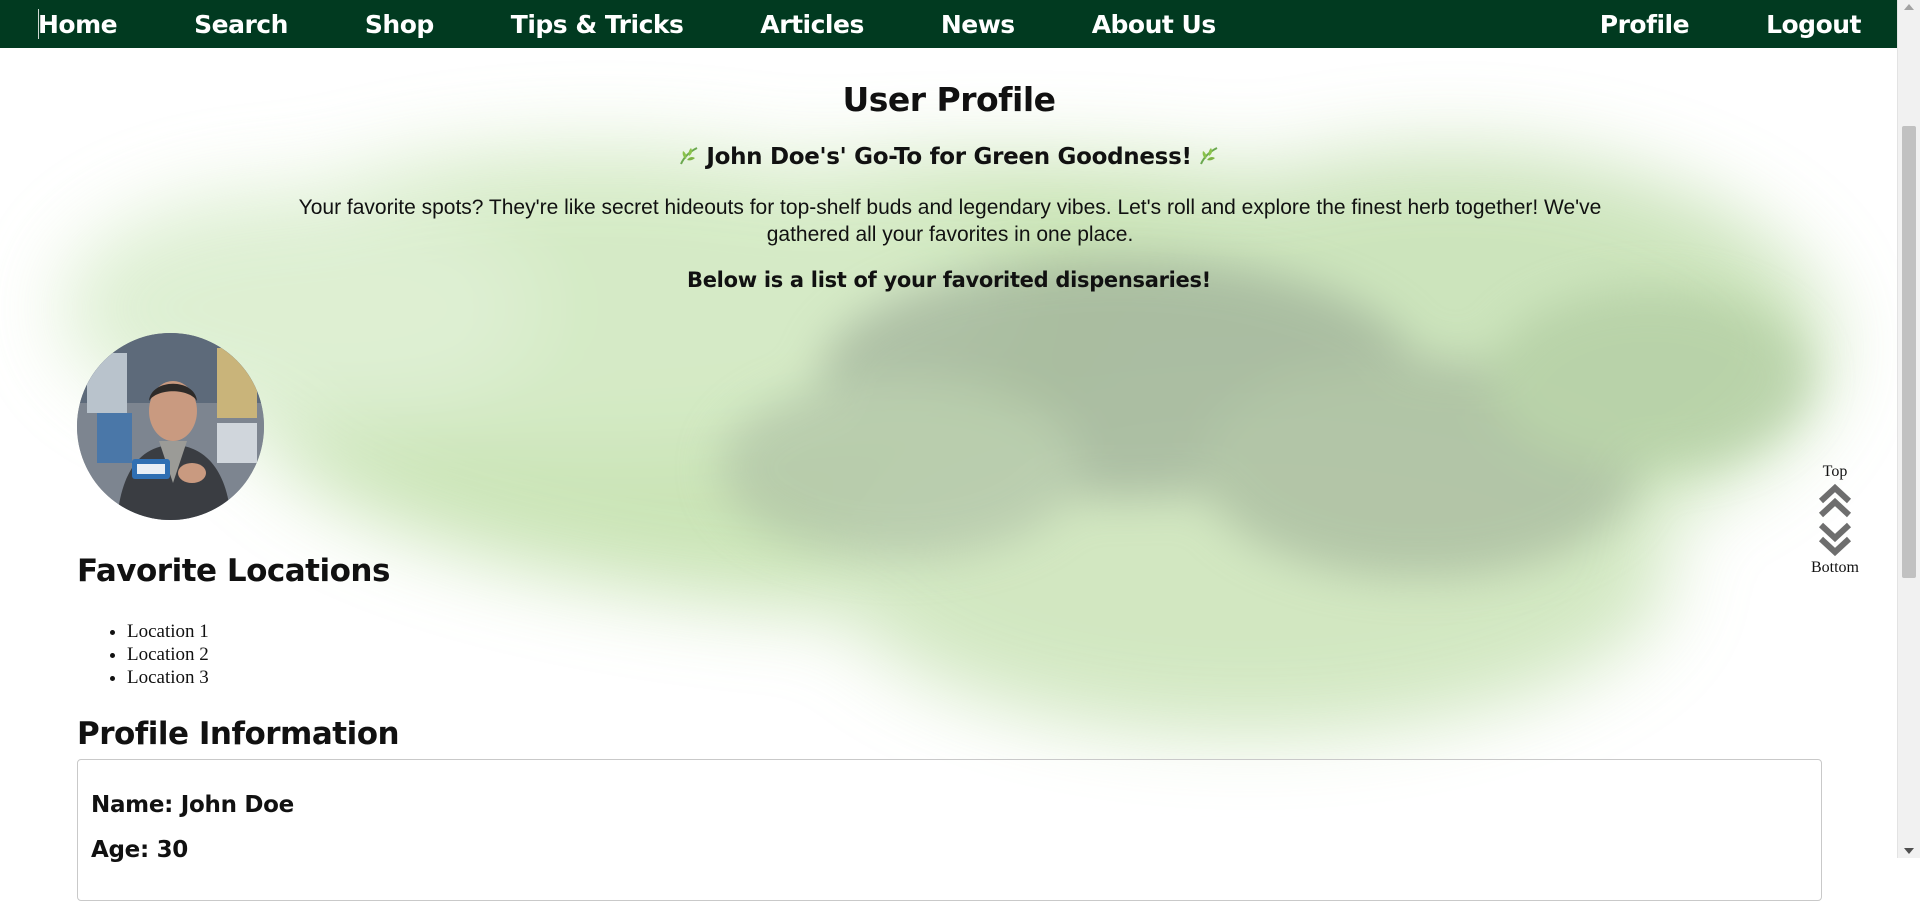  Describe the element at coordinates (1835, 520) in the screenshot. I see `scroll-navigation: Top Bottom` at that location.